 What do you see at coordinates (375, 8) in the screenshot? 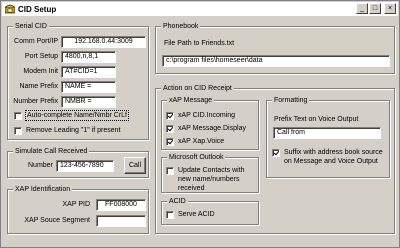
I see `maximize-button: □` at bounding box center [375, 8].